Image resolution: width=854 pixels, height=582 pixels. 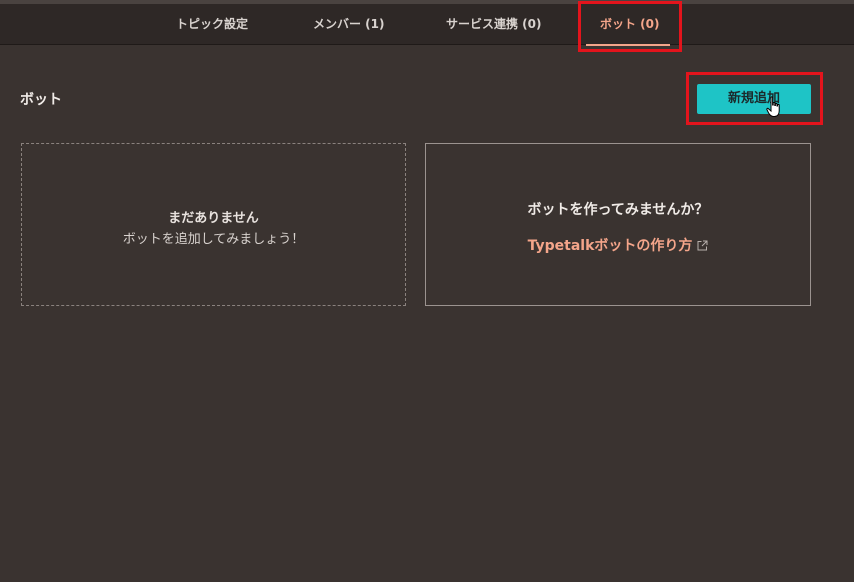 I want to click on bot-howto-link: Typetalkボットの作り方, so click(x=618, y=245).